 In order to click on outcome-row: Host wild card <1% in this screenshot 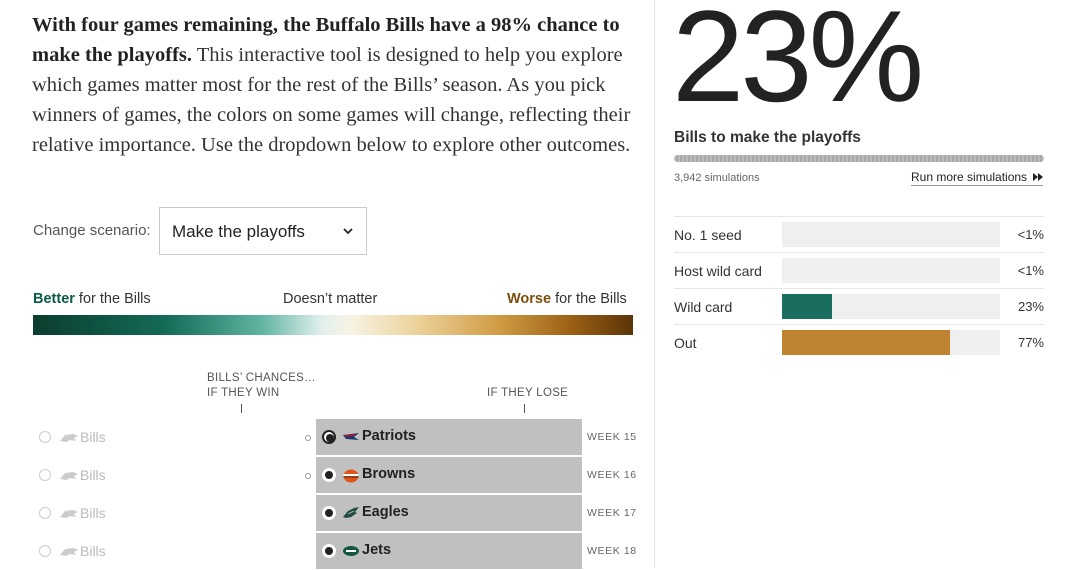, I will do `click(859, 271)`.